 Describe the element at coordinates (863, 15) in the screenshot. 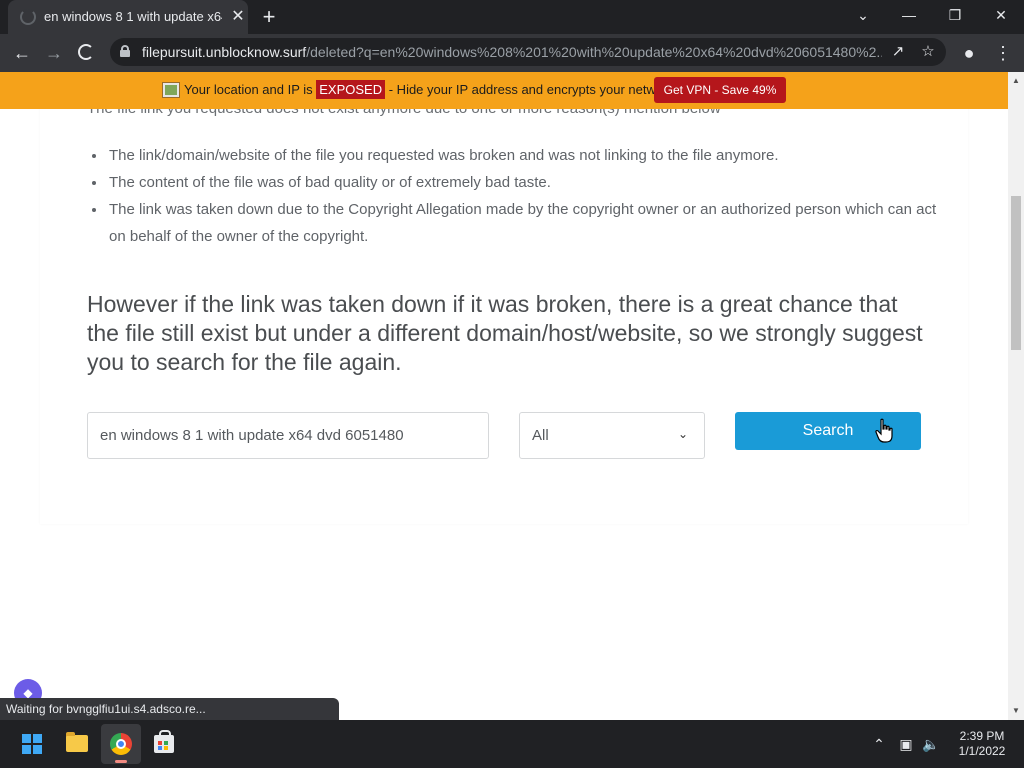

I see `tab-search-icon: ⌄` at that location.